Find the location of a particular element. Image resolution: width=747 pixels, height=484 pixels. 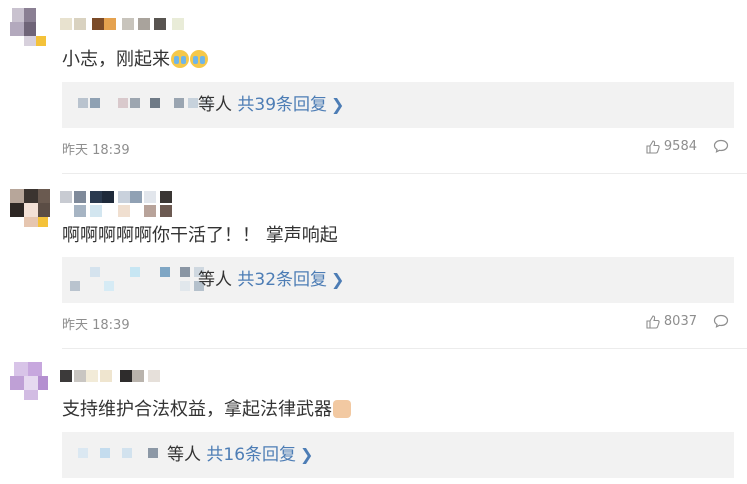

comment-text: 小志，刚起来 is located at coordinates (135, 60).